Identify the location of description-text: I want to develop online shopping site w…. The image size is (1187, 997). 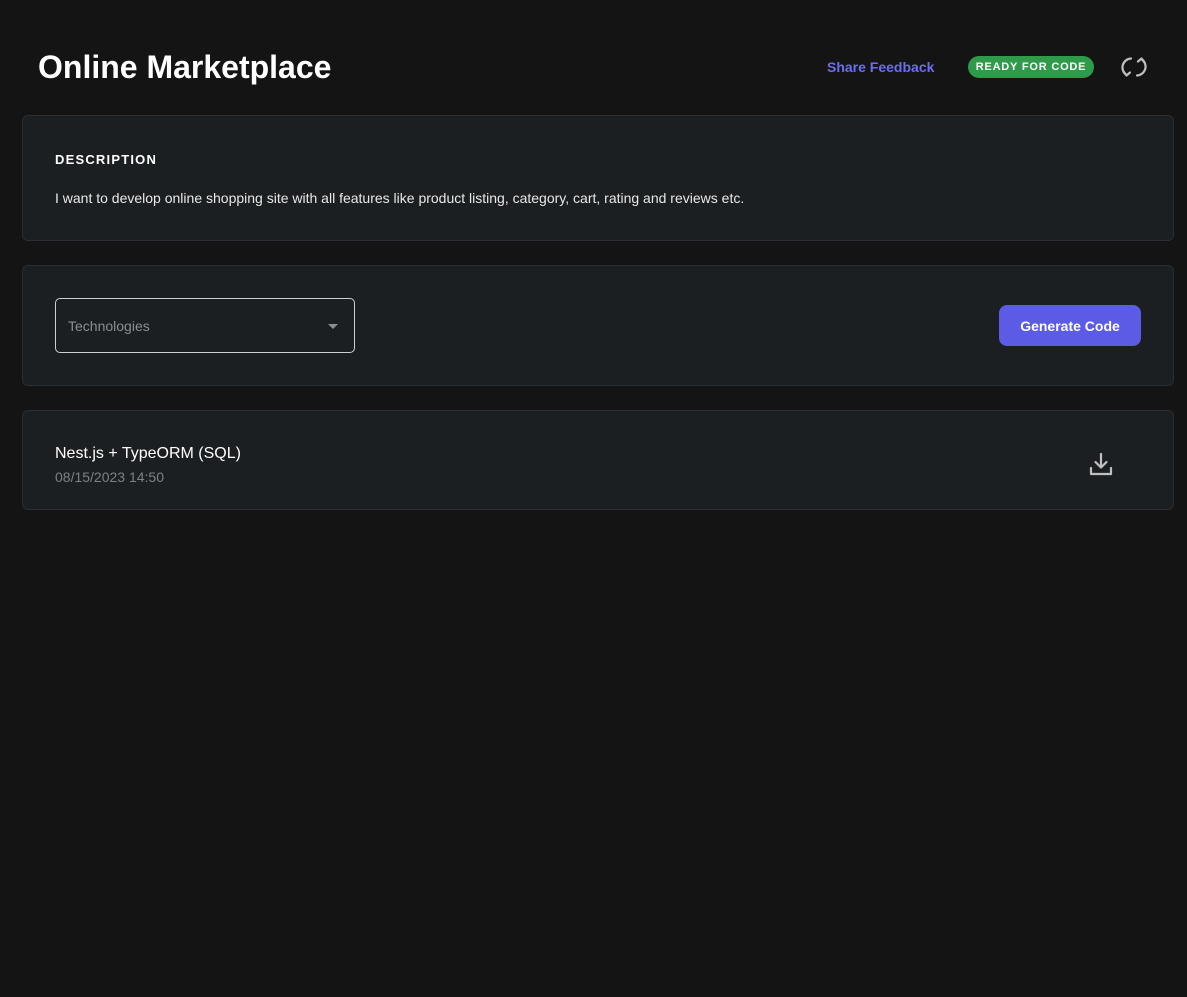
(400, 198).